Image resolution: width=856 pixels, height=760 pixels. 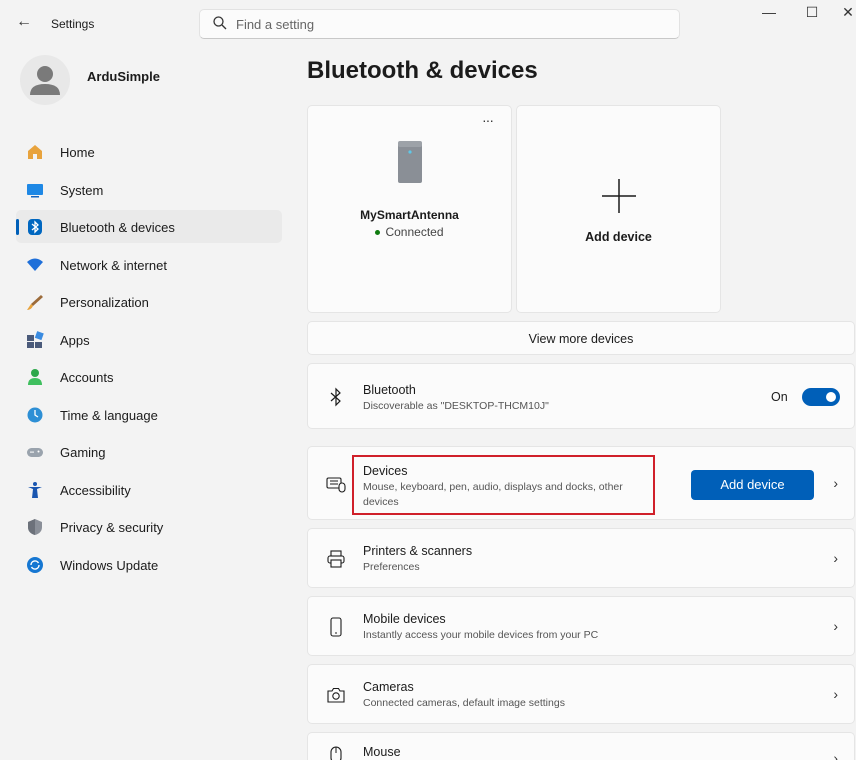 I want to click on bluetooth-toggle, so click(x=821, y=397).